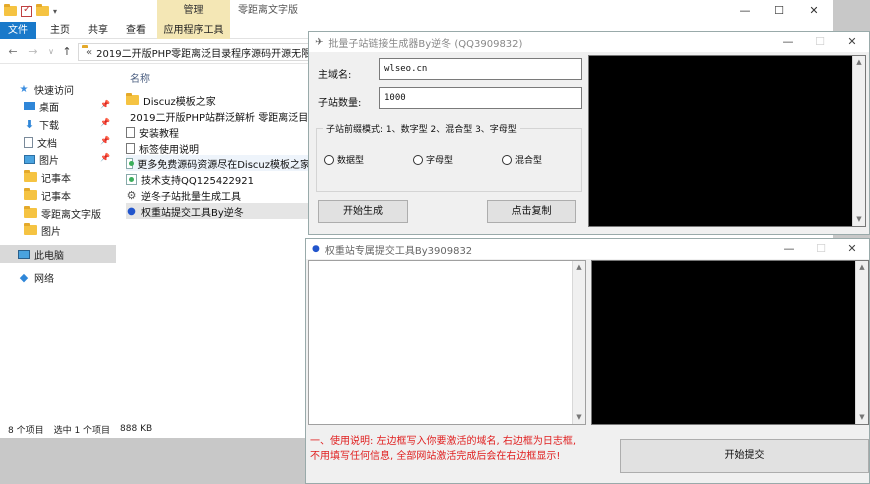 This screenshot has height=484, width=870. I want to click on nav-item-notepad-2: 记事本, so click(58, 195).